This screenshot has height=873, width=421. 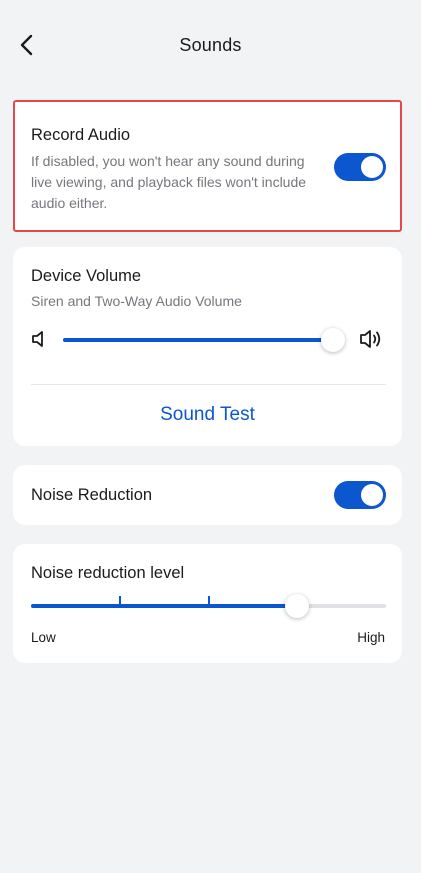 I want to click on device-volume-label: Device Volume, so click(x=86, y=276).